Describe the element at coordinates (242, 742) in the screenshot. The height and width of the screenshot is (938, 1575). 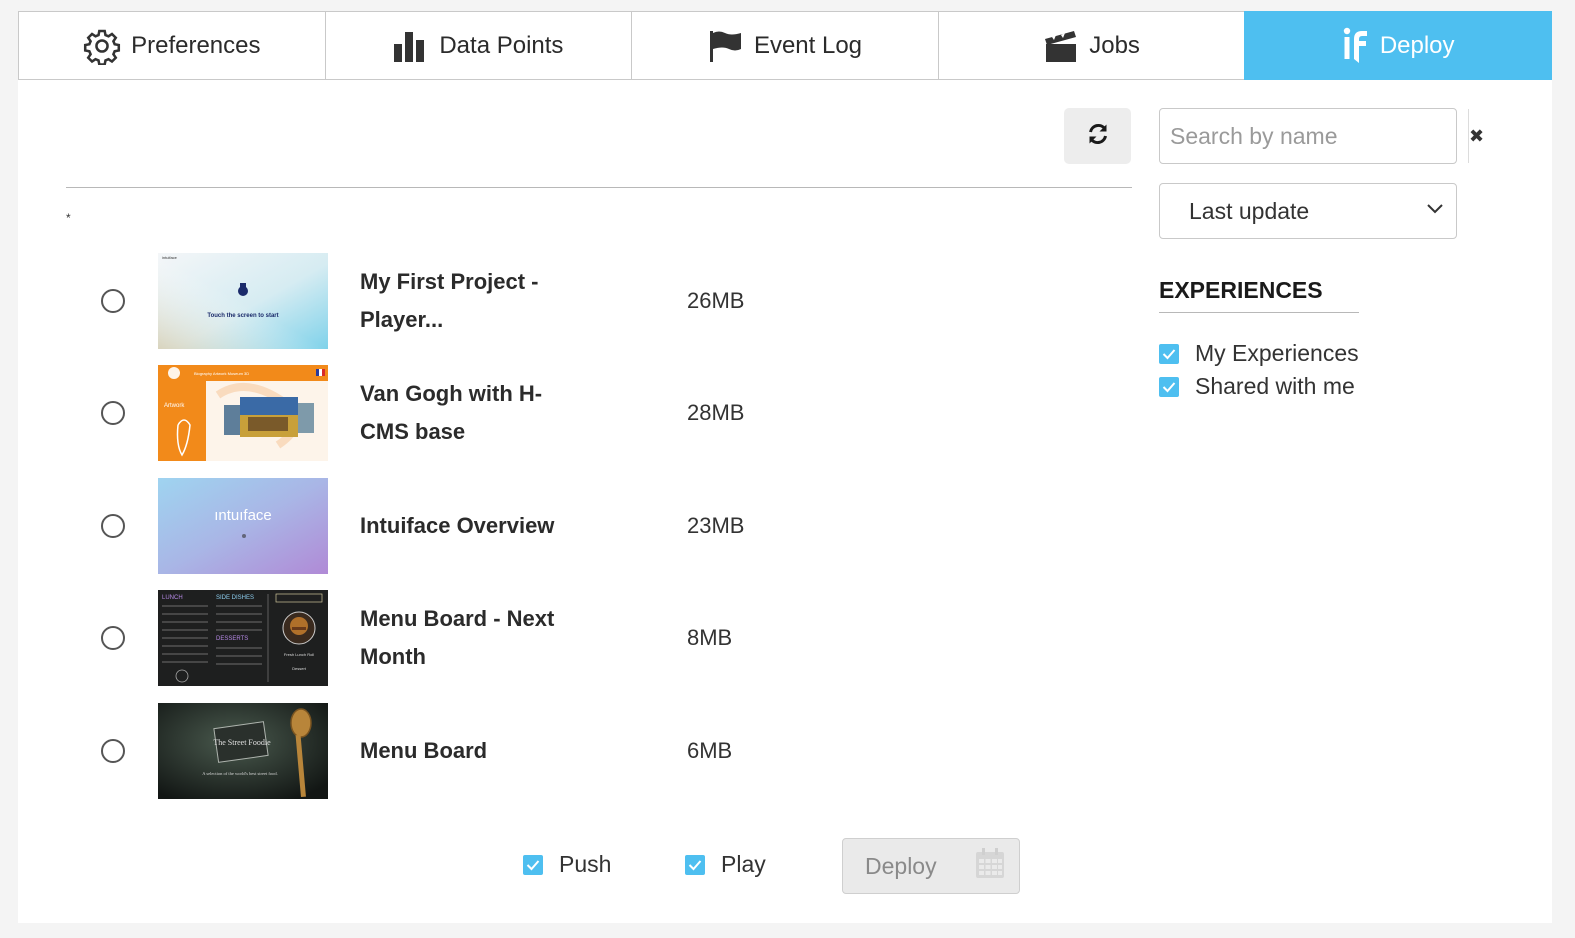
I see `thumb-caption: The Street Foodie` at that location.